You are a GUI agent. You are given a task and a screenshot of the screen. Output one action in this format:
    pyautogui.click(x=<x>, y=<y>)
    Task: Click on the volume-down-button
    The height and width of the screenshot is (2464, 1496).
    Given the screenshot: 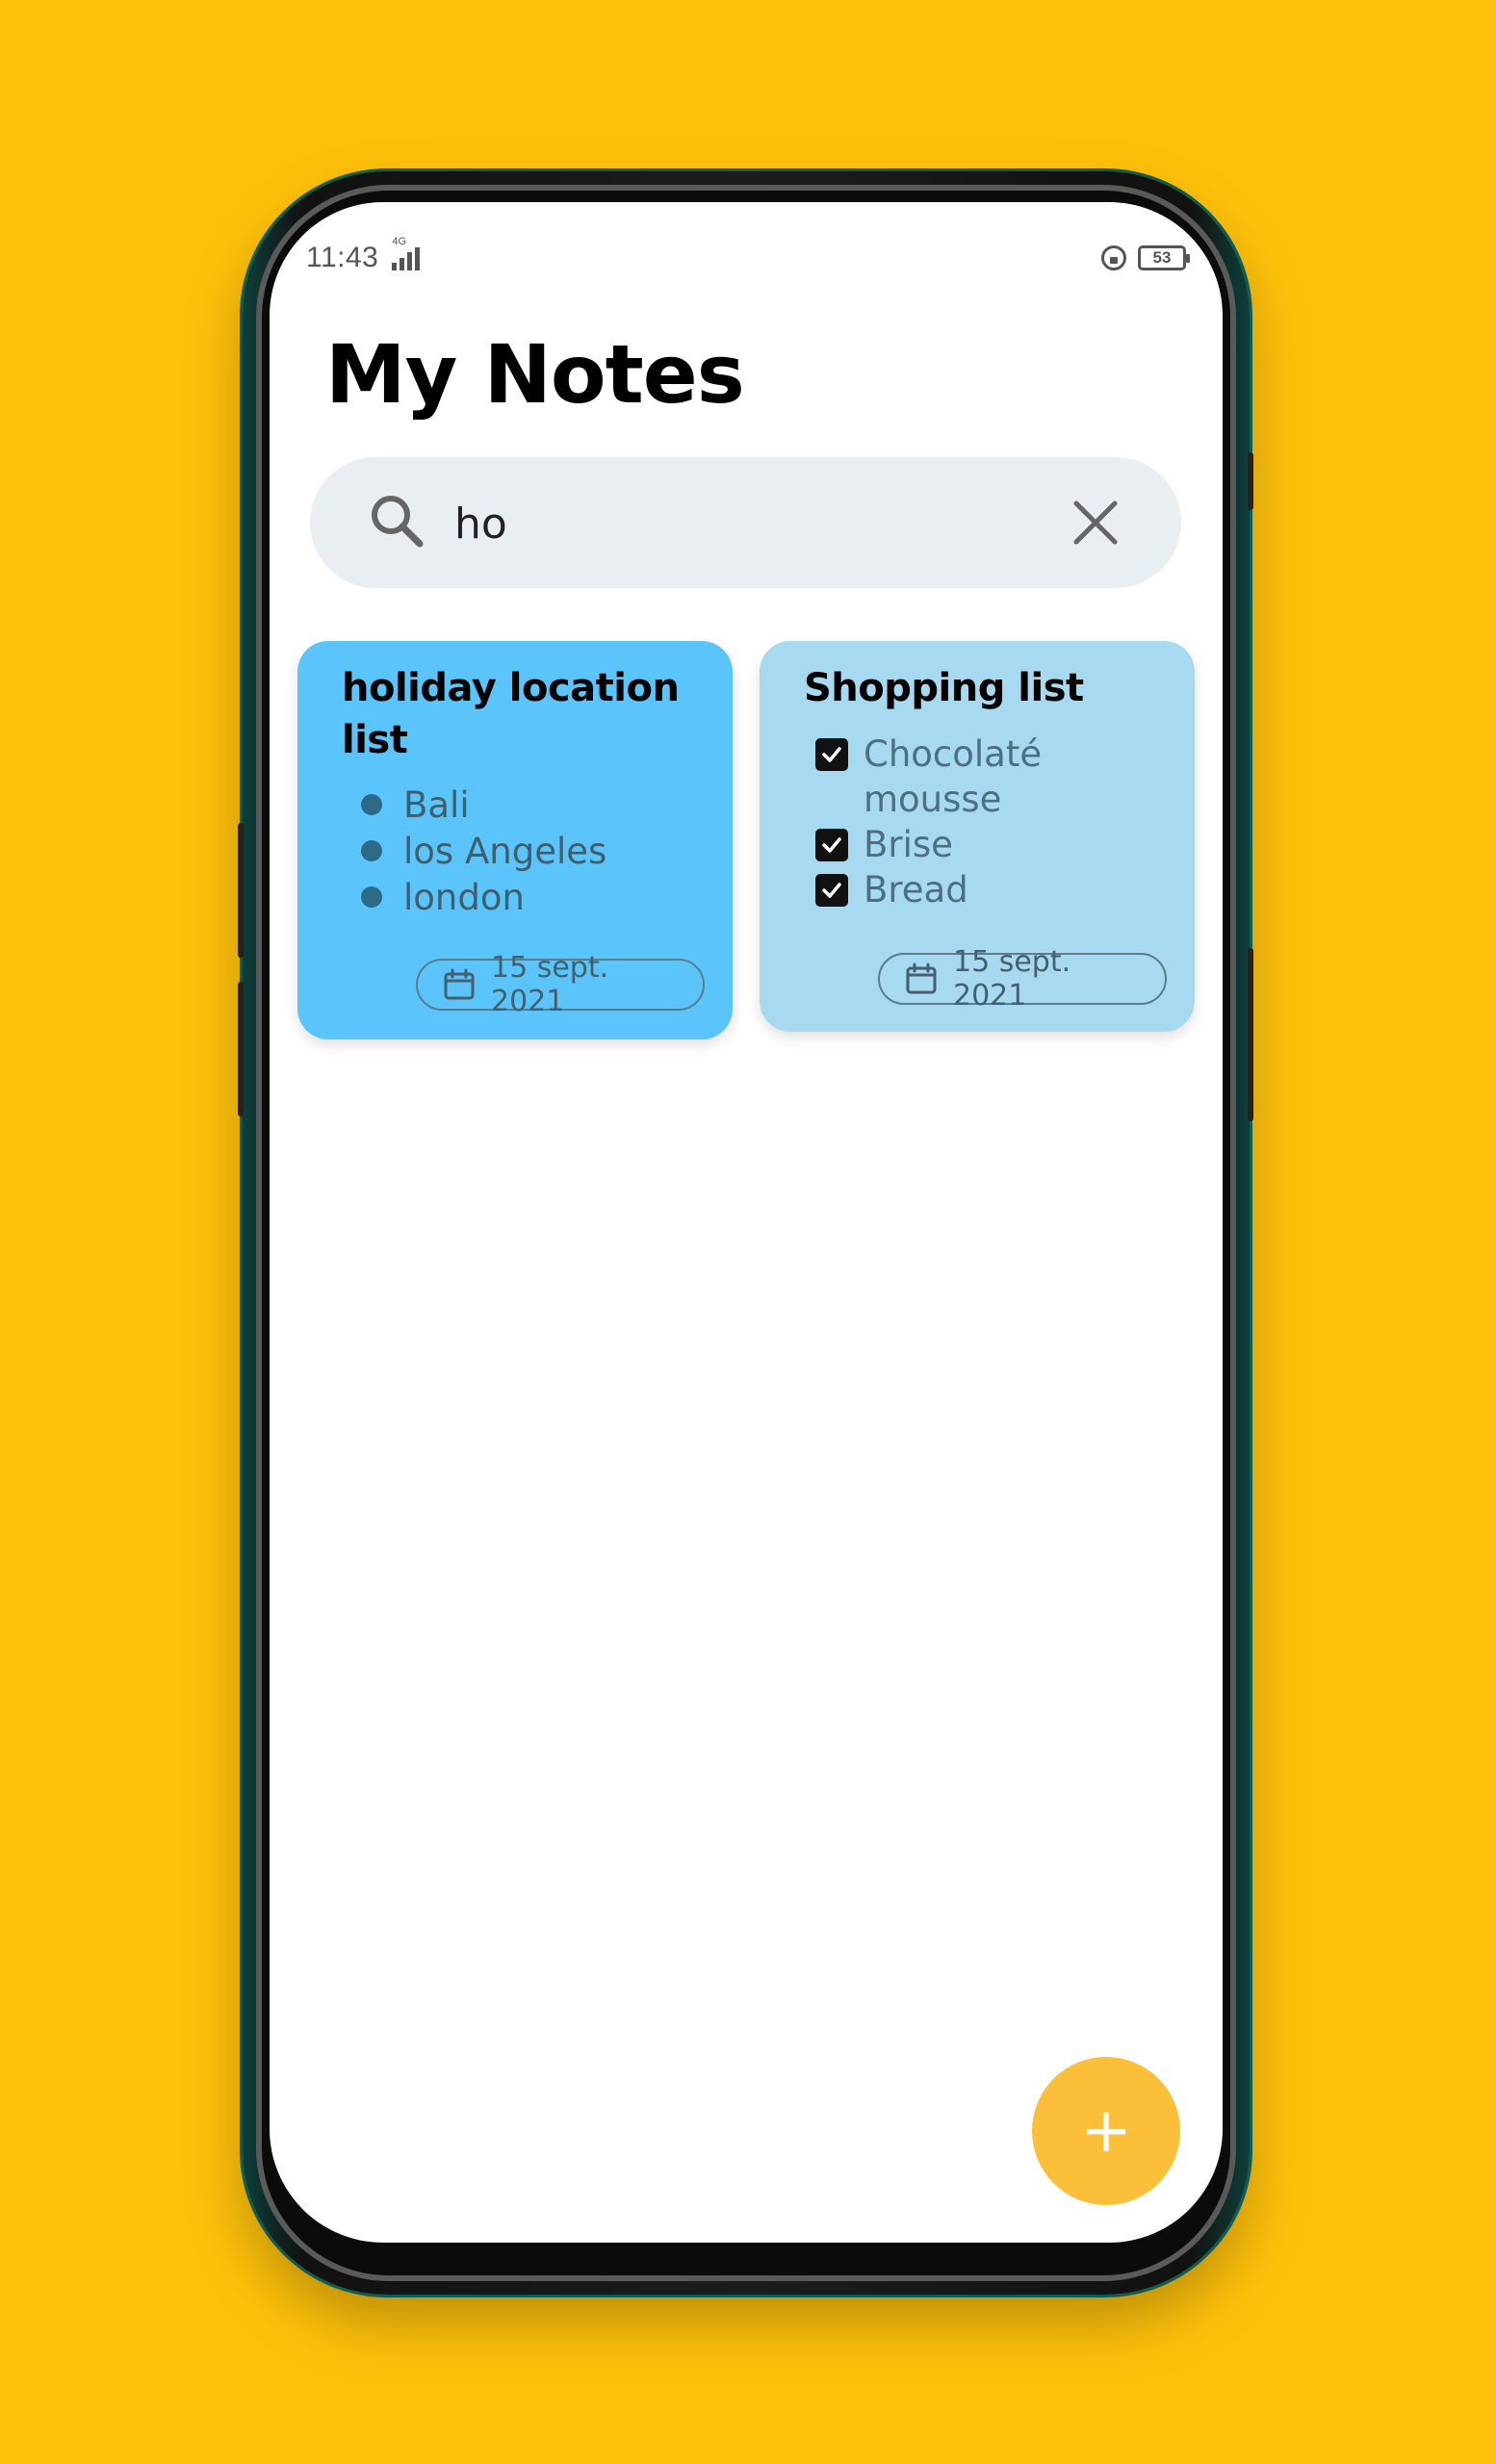 What is the action you would take?
    pyautogui.click(x=241, y=1049)
    